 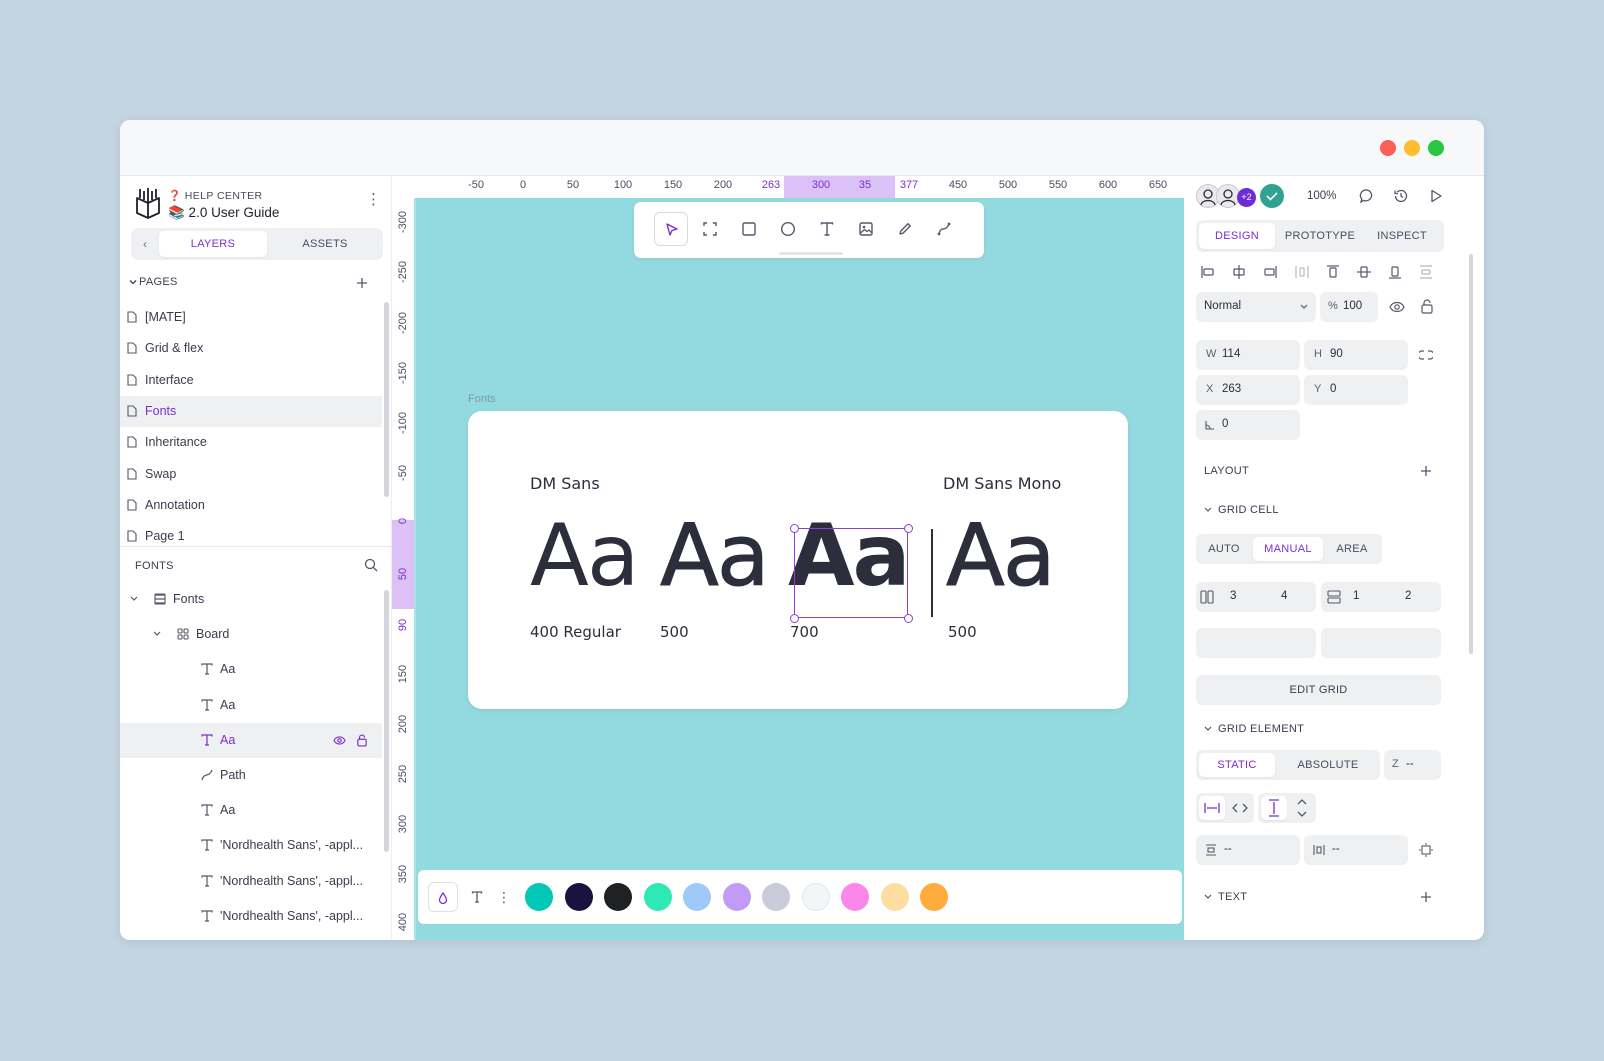 What do you see at coordinates (1208, 272) in the screenshot?
I see `align-left-icon` at bounding box center [1208, 272].